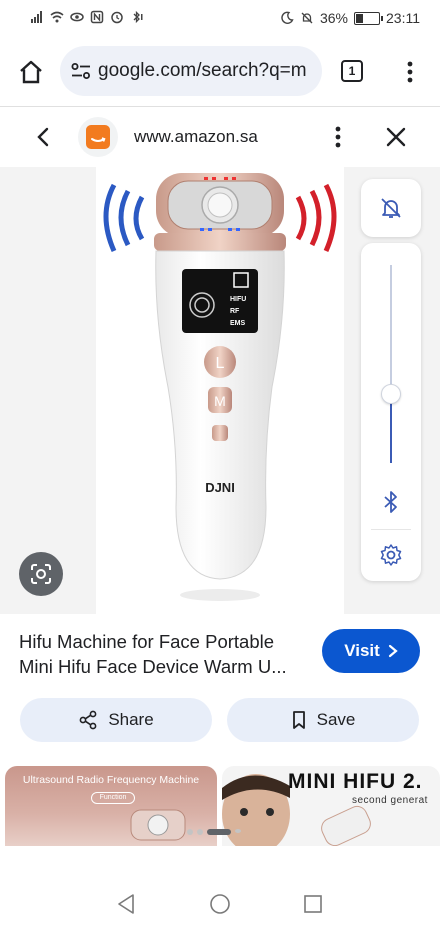  What do you see at coordinates (287, 17) in the screenshot?
I see `do-not-disturb-moon-icon` at bounding box center [287, 17].